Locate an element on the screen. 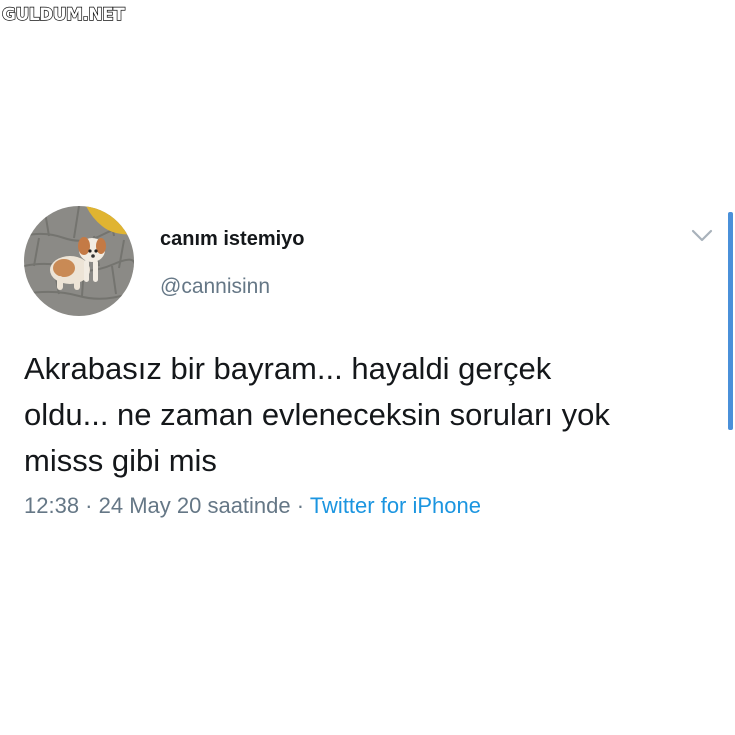  watermark-logo: GULDUM.NET is located at coordinates (63, 14).